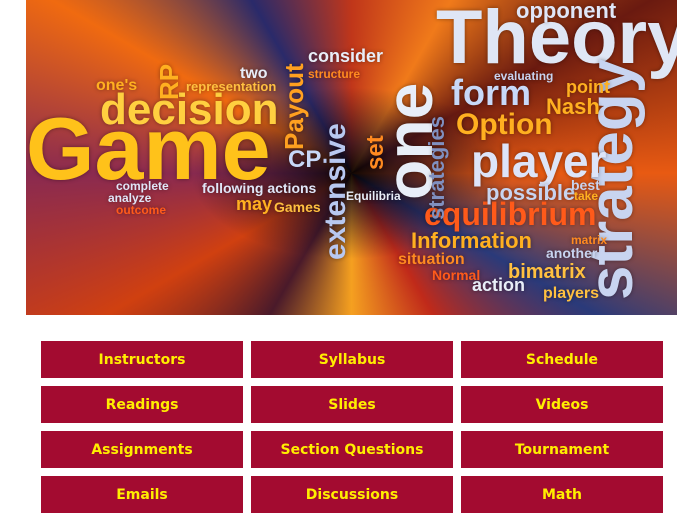  What do you see at coordinates (562, 404) in the screenshot?
I see `videos-button: Videos` at bounding box center [562, 404].